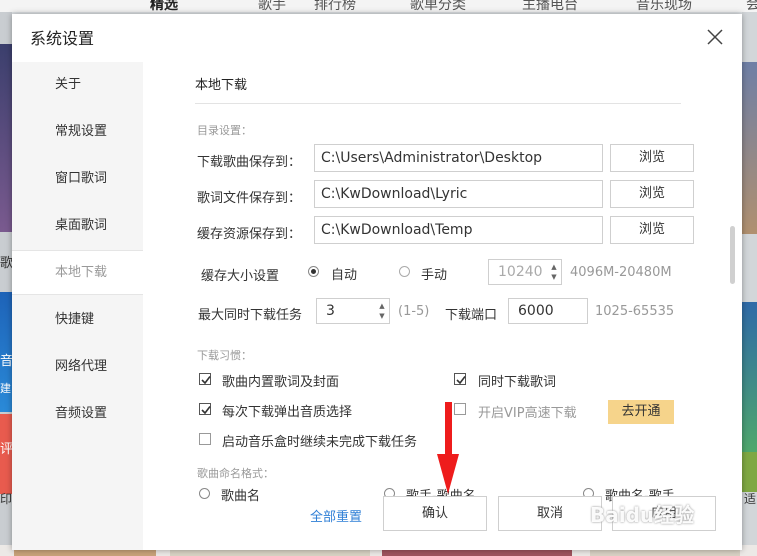 This screenshot has width=757, height=556. I want to click on download-path-input: C:\Users\Administrator\Desktop, so click(458, 158).